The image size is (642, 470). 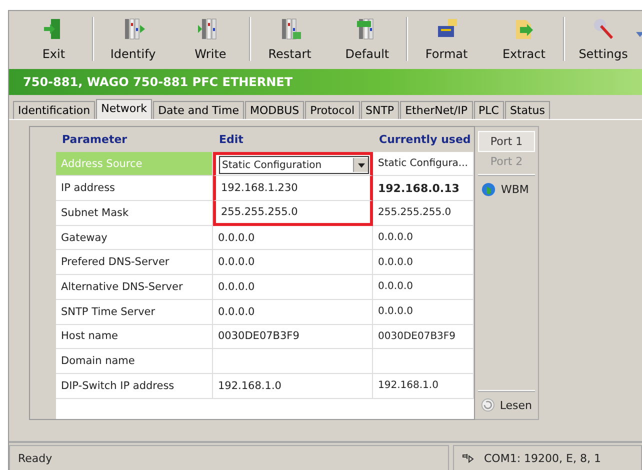 I want to click on input-field, so click(x=293, y=361).